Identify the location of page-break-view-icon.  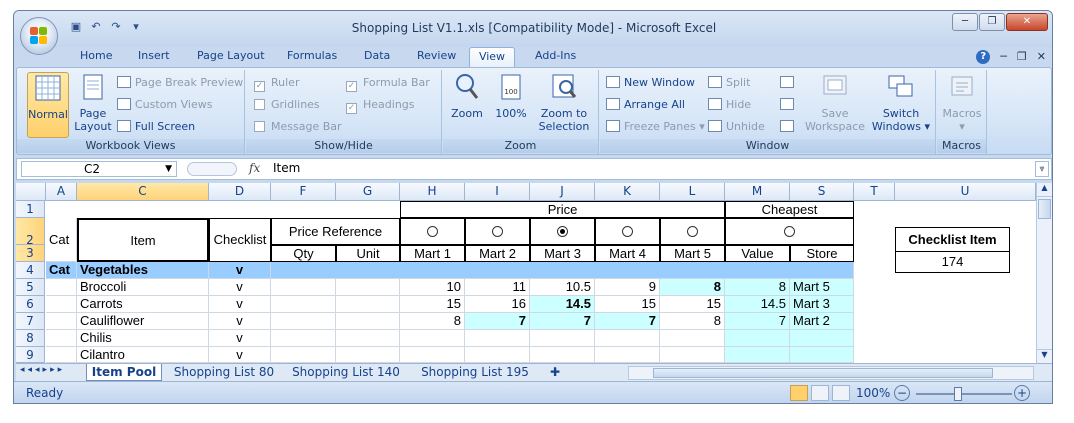
(841, 393).